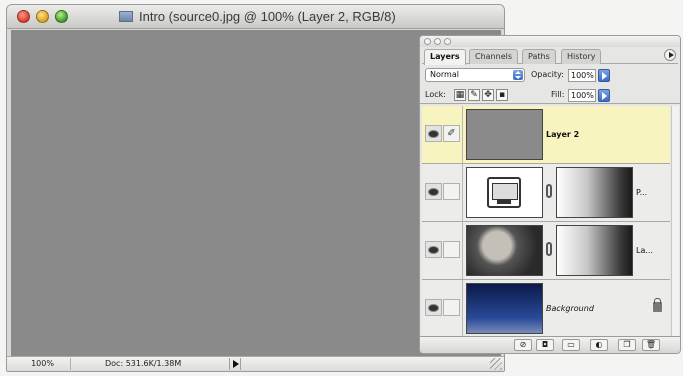  What do you see at coordinates (61, 16) in the screenshot?
I see `zoom-window-icon` at bounding box center [61, 16].